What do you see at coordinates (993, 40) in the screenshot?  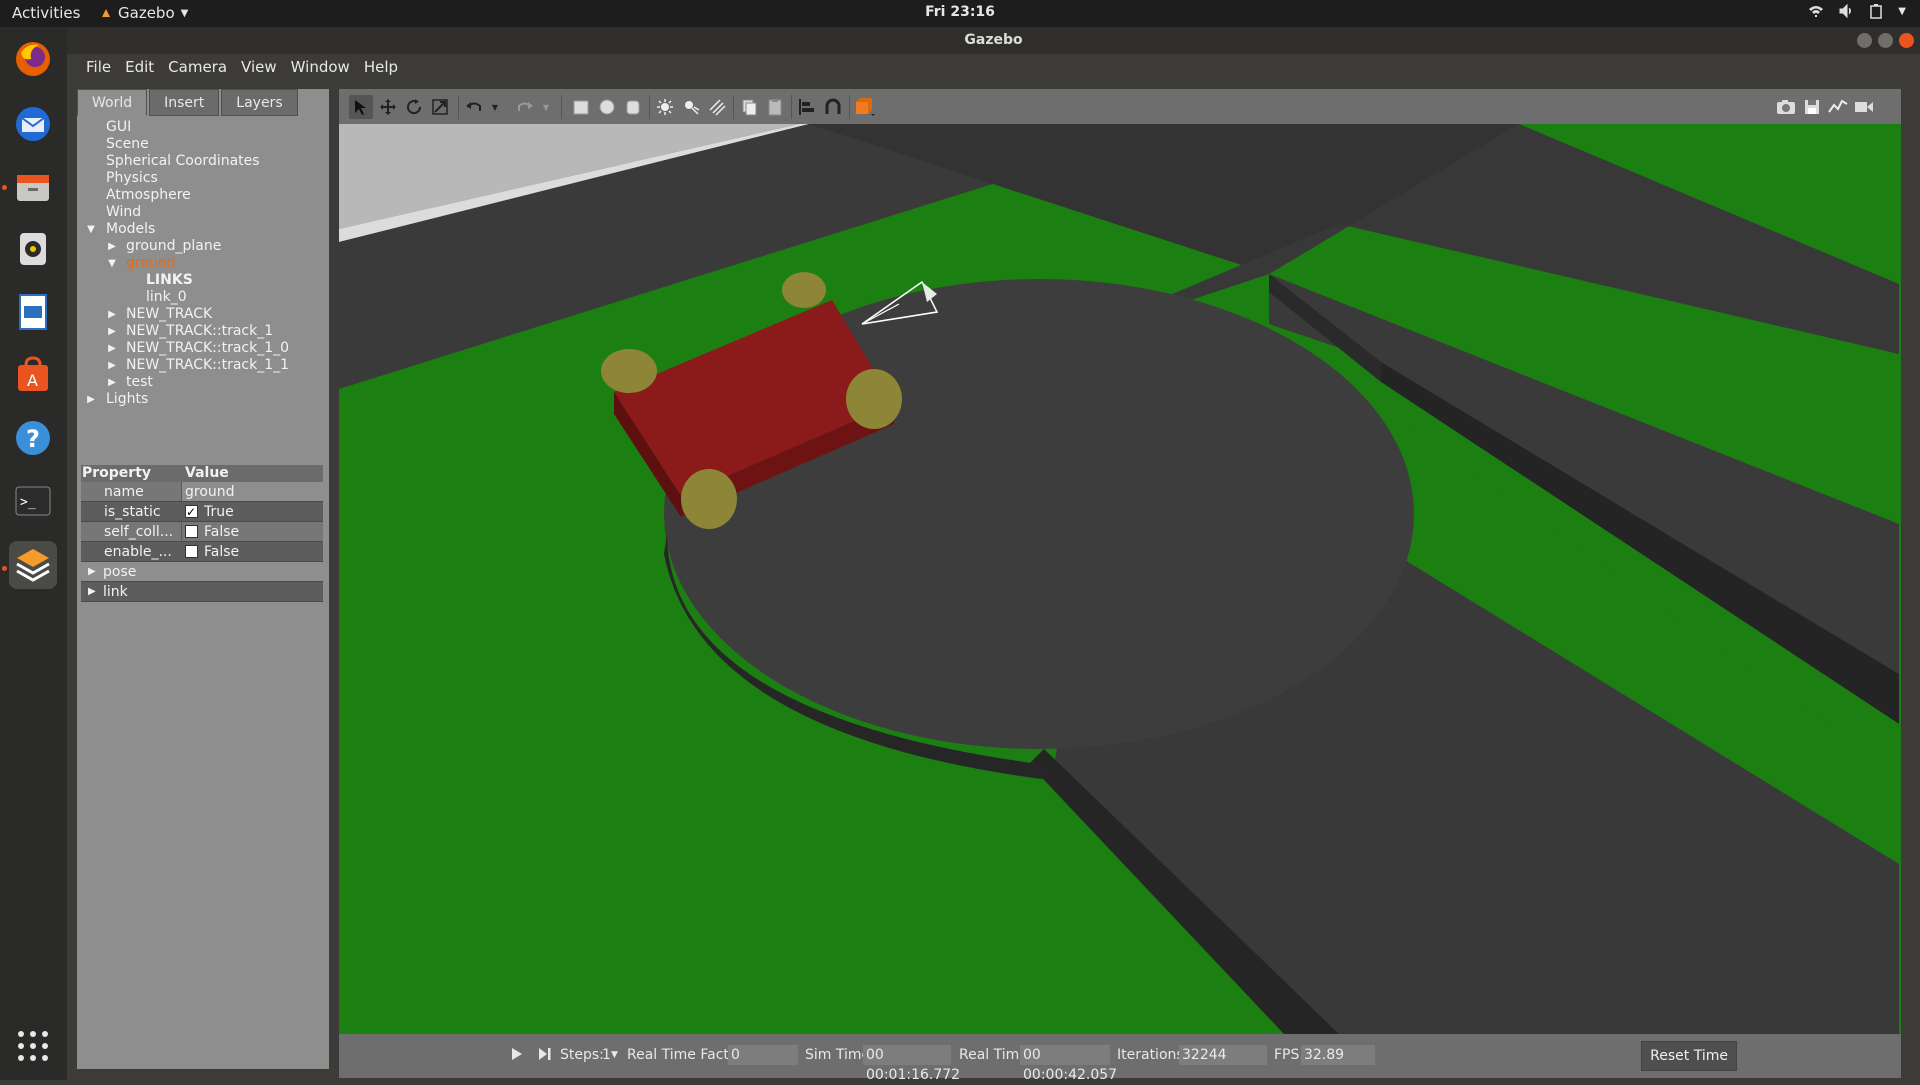 I see `title-bar: Gazebo` at bounding box center [993, 40].